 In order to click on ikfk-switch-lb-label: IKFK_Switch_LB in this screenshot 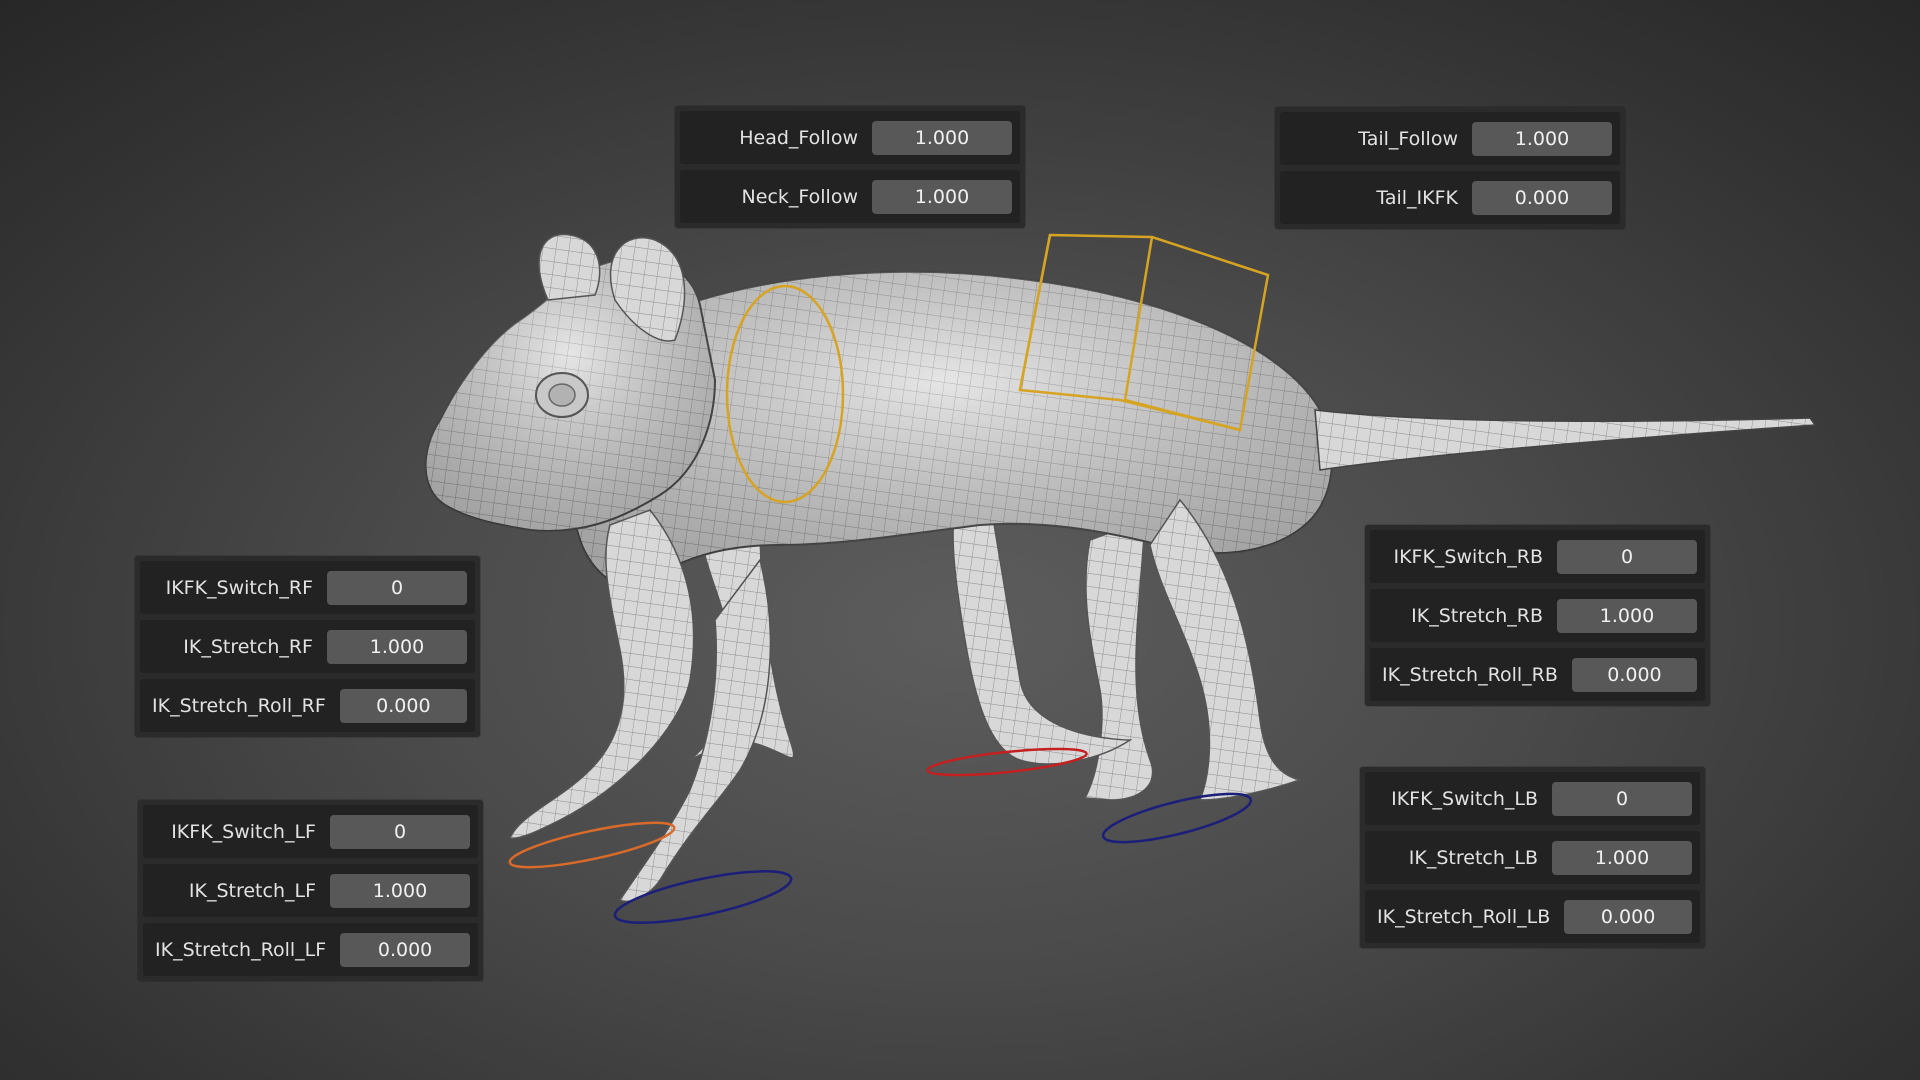, I will do `click(1464, 798)`.